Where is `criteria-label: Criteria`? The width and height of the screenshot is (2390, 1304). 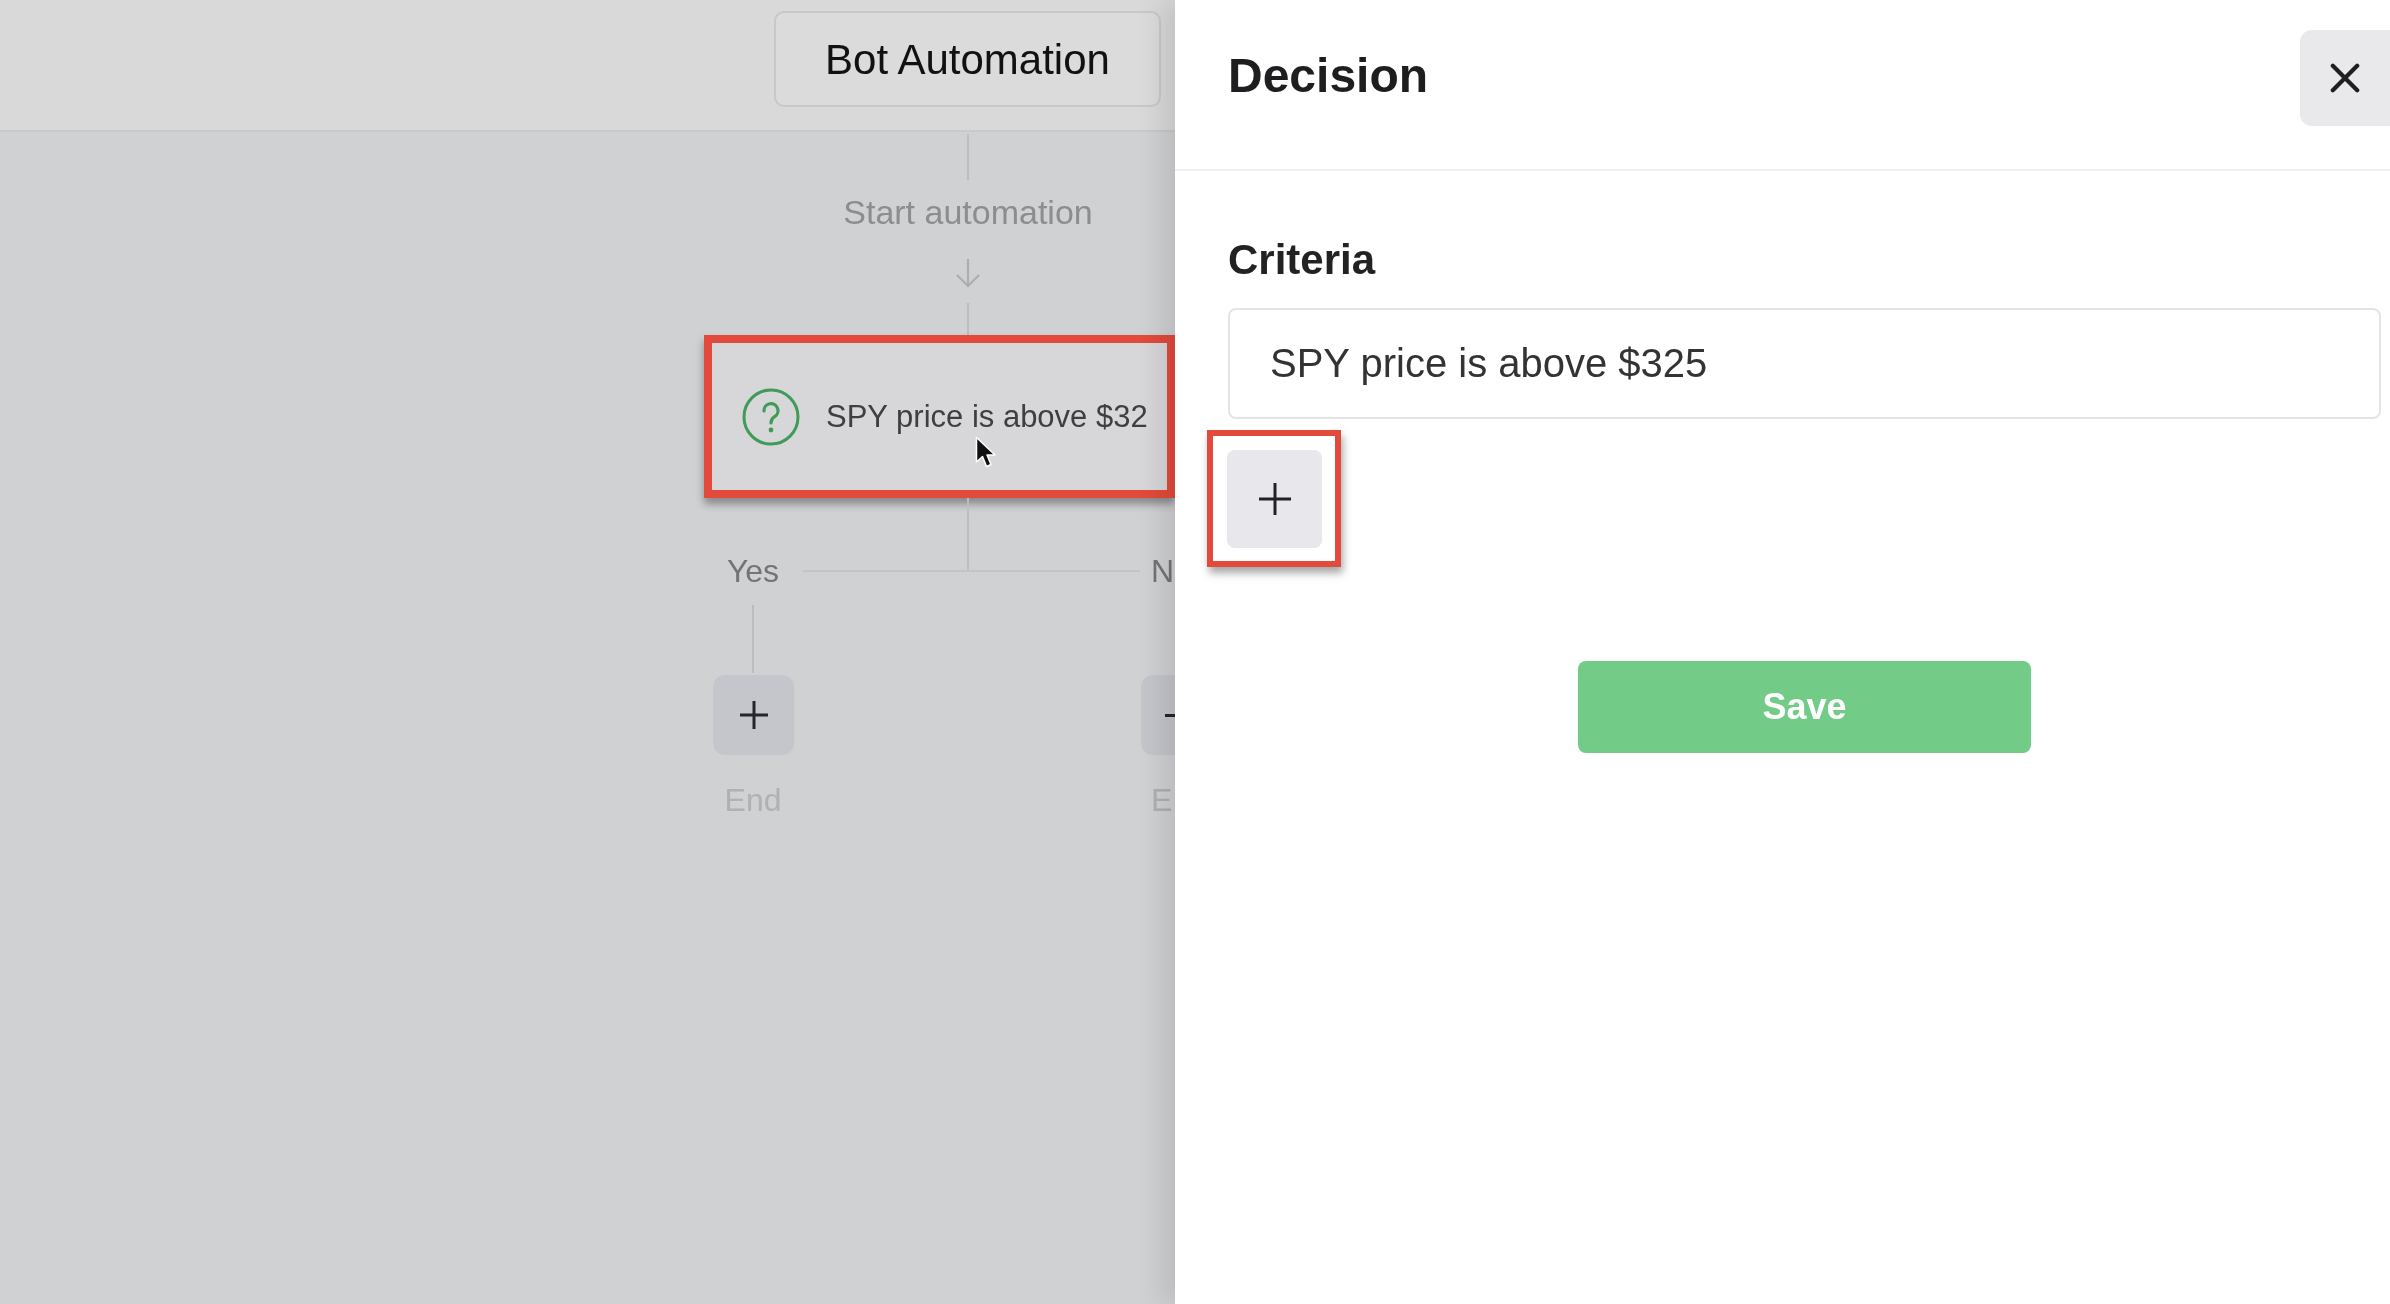
criteria-label: Criteria is located at coordinates (1302, 260).